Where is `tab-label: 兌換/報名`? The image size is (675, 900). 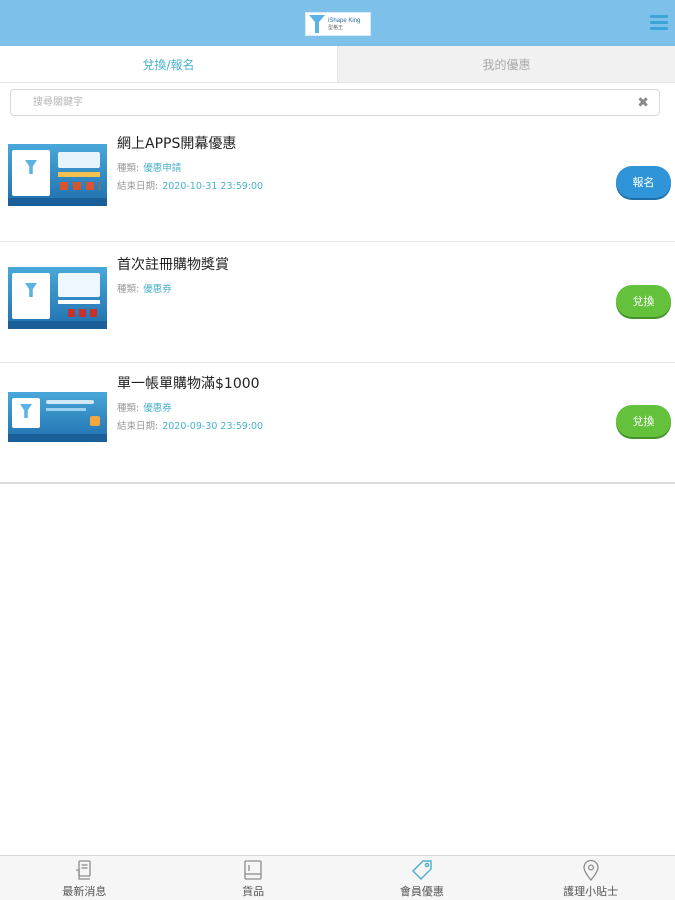
tab-label: 兌換/報名 is located at coordinates (168, 64).